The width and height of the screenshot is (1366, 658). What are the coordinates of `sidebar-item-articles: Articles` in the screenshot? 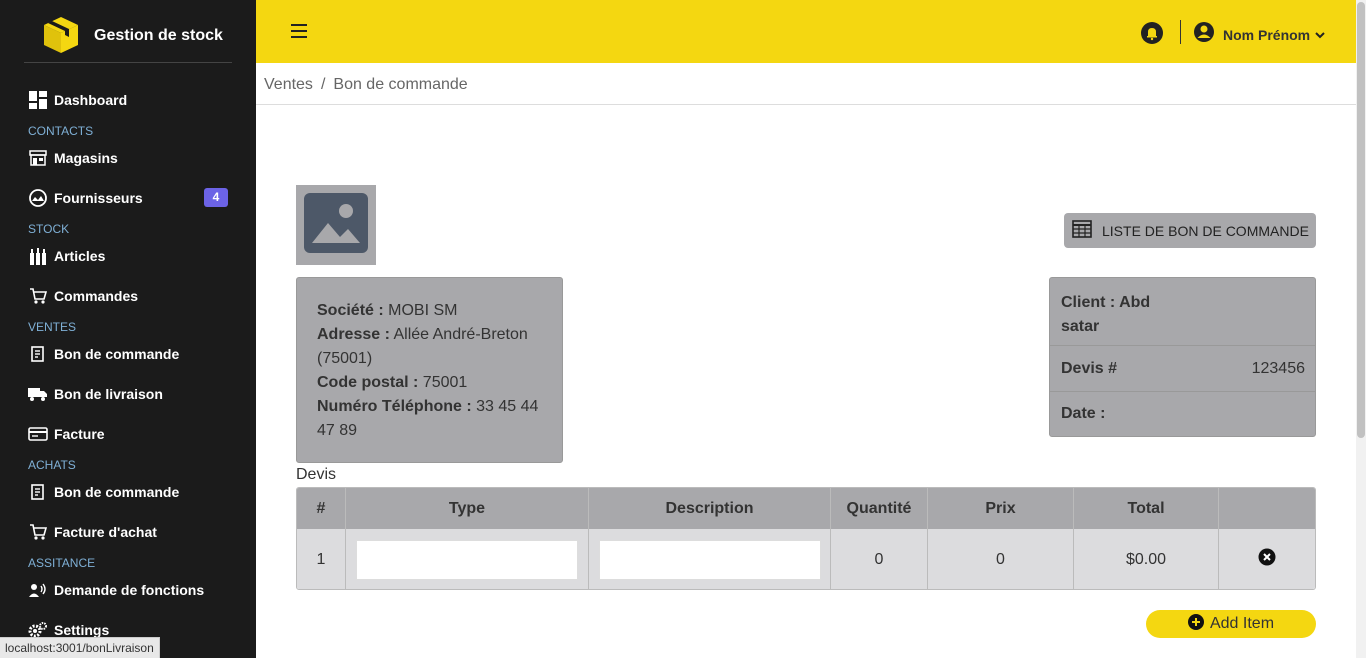 It's located at (66, 256).